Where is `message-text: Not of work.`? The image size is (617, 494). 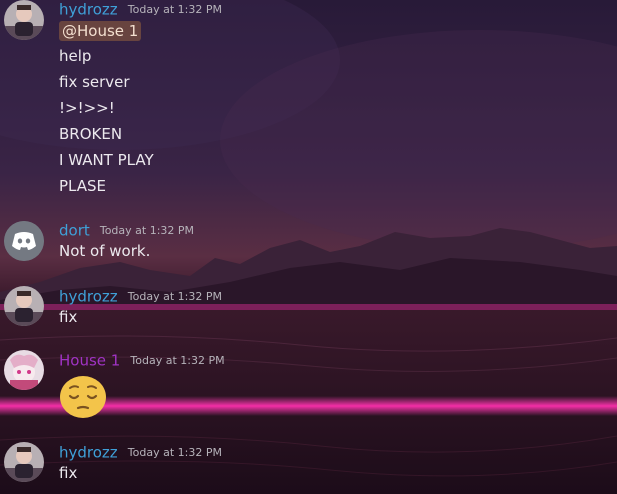 message-text: Not of work. is located at coordinates (105, 251).